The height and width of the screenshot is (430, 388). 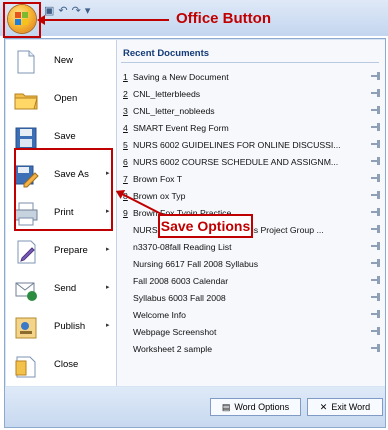 I want to click on command-label: New, so click(x=64, y=60).